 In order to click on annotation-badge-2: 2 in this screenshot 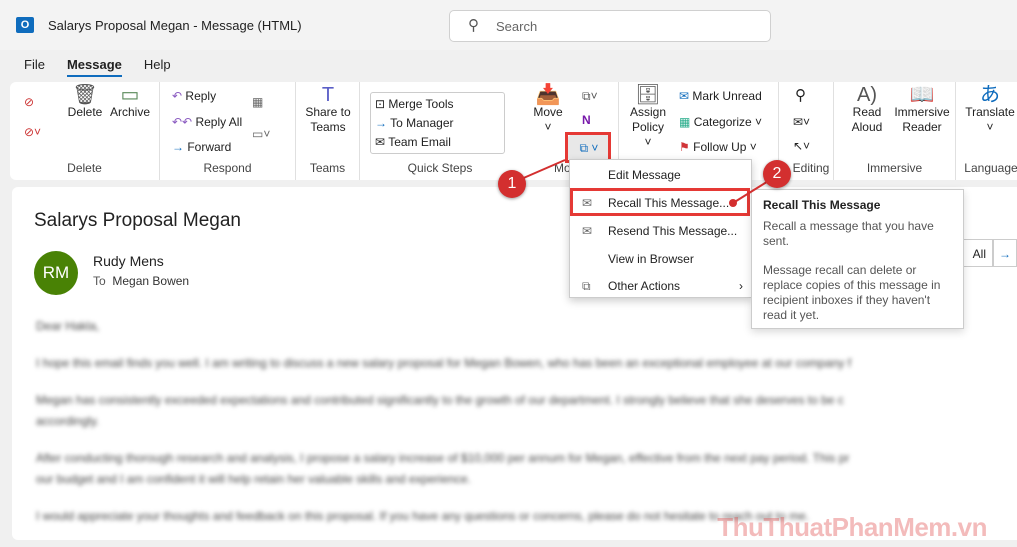, I will do `click(777, 174)`.